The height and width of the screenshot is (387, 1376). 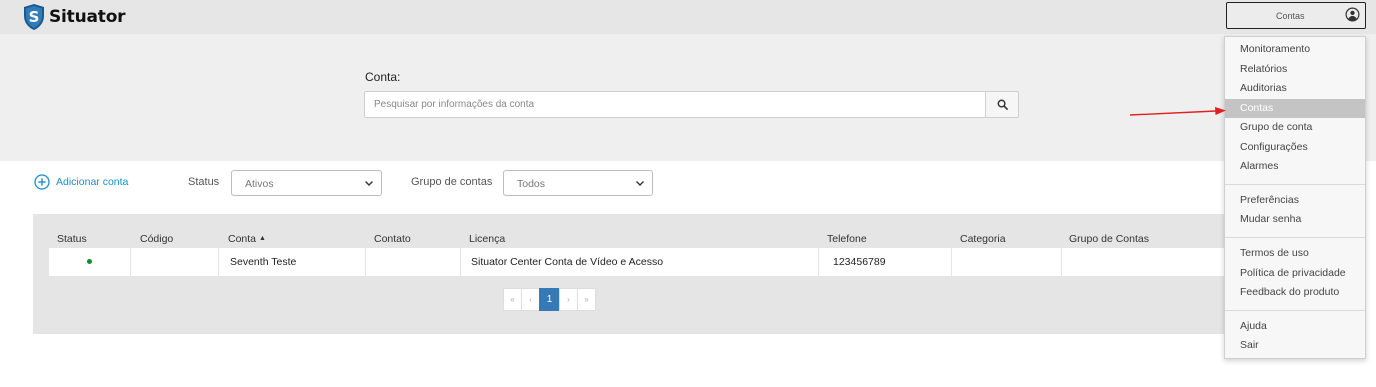 I want to click on group-filter-value: Todos, so click(x=531, y=184).